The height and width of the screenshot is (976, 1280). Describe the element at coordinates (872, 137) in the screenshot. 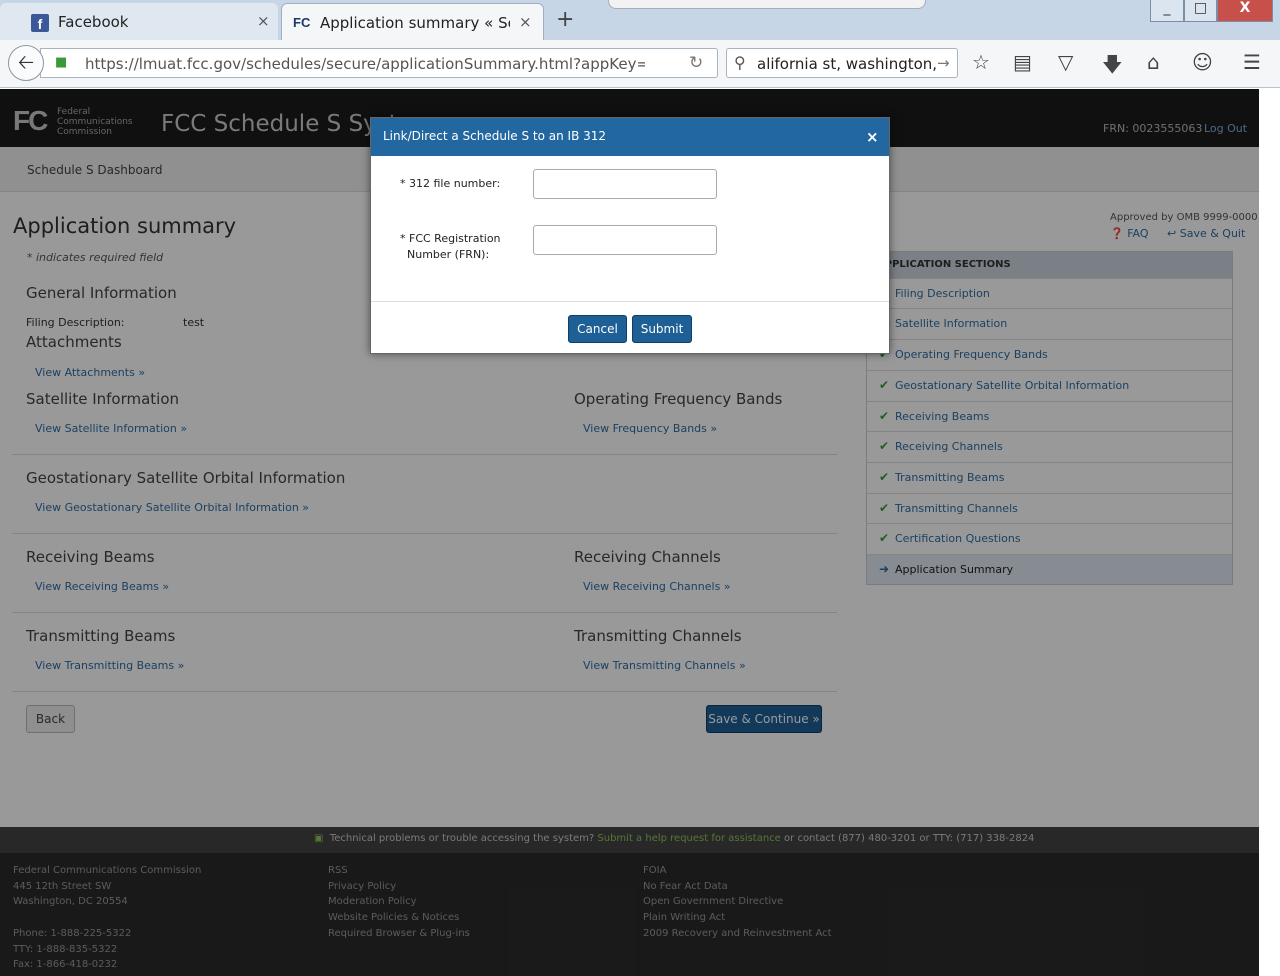

I see `close-icon: ×` at that location.